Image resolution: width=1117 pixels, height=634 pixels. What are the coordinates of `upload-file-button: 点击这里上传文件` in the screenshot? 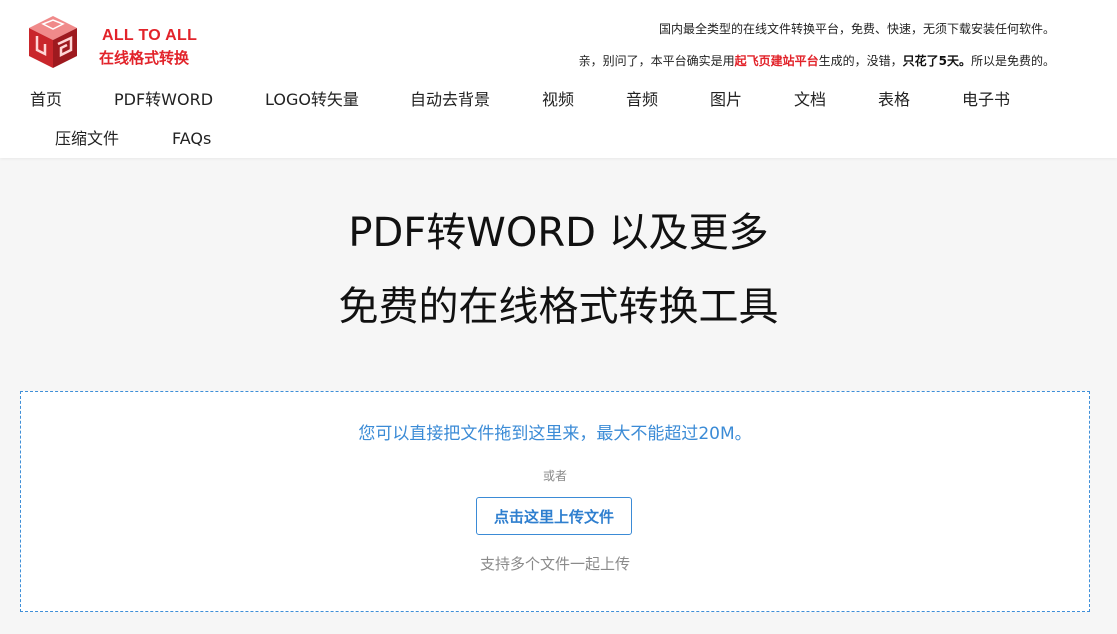 It's located at (554, 516).